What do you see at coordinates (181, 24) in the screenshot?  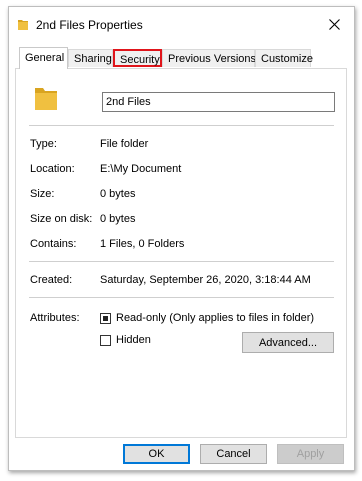 I see `title-bar: 2nd Files Properties` at bounding box center [181, 24].